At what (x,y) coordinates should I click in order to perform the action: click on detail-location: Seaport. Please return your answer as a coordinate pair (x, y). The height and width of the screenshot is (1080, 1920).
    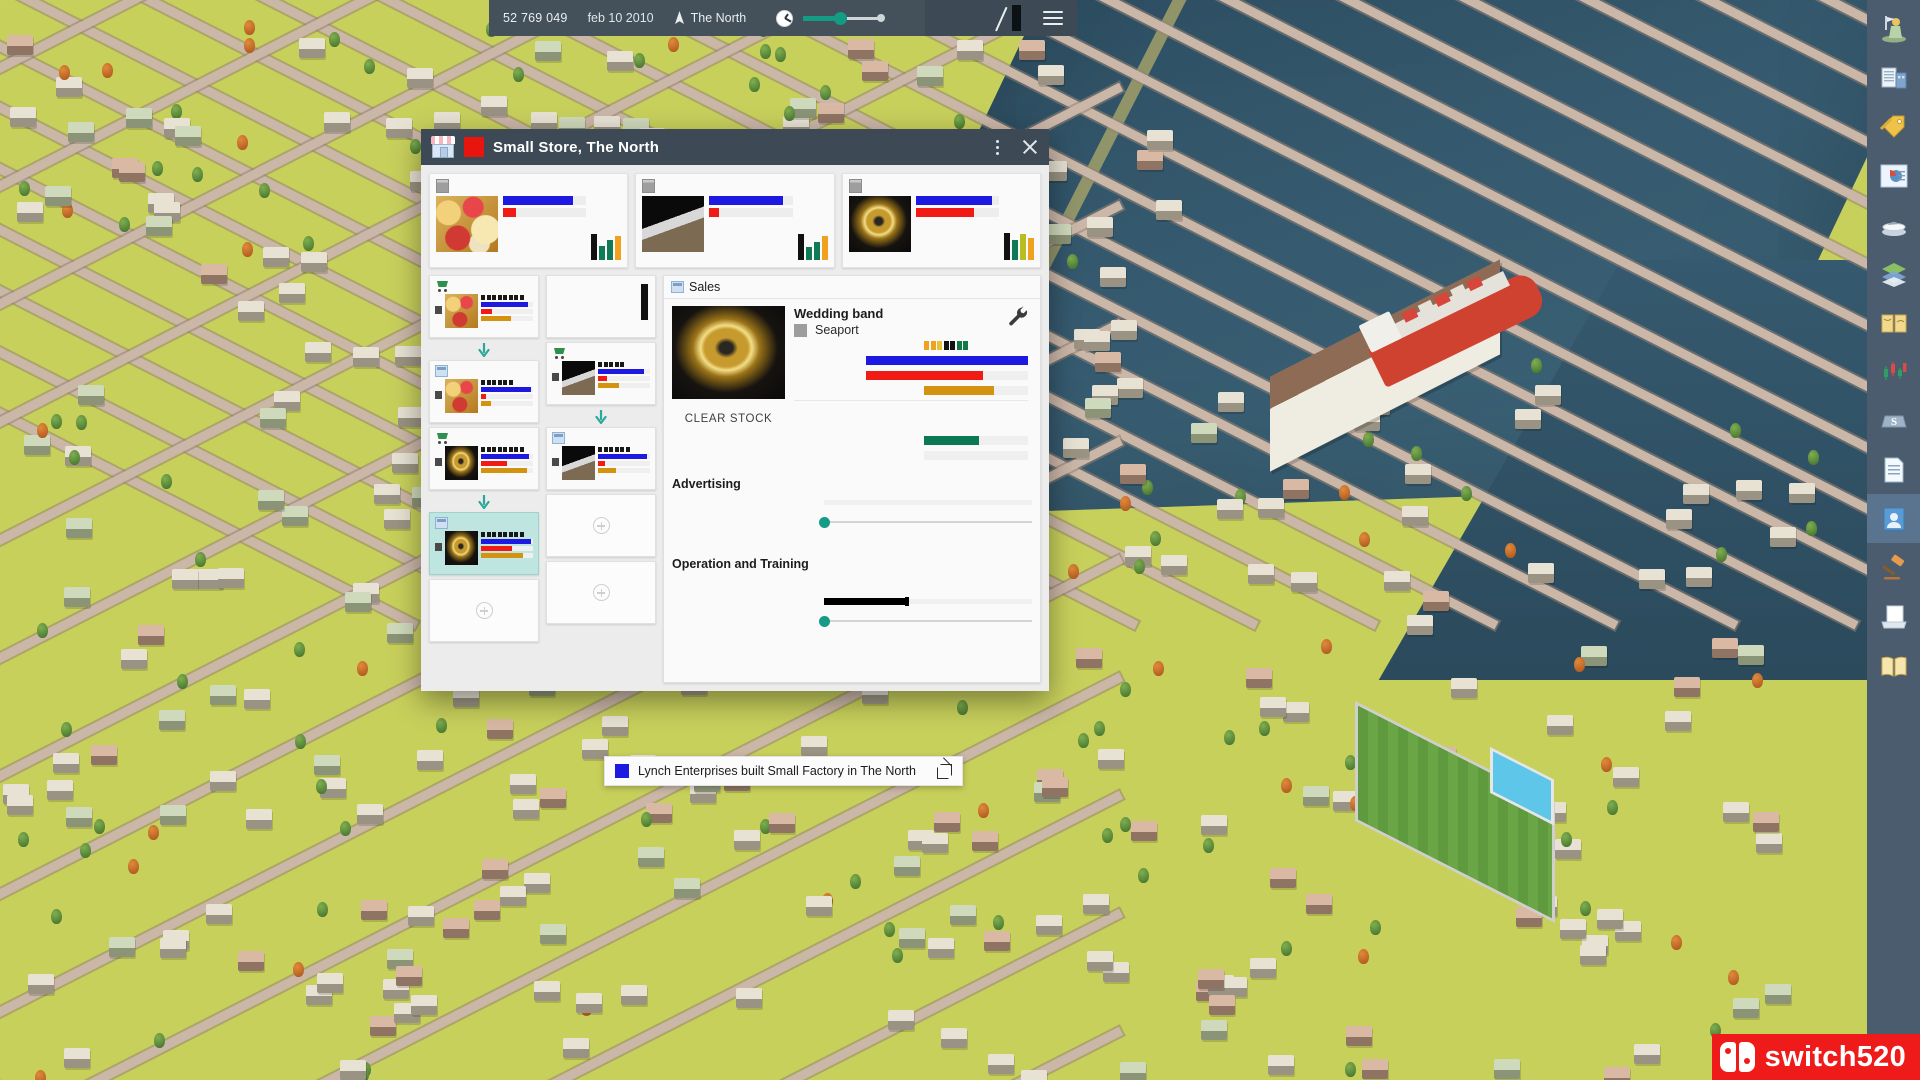
    Looking at the image, I should click on (837, 330).